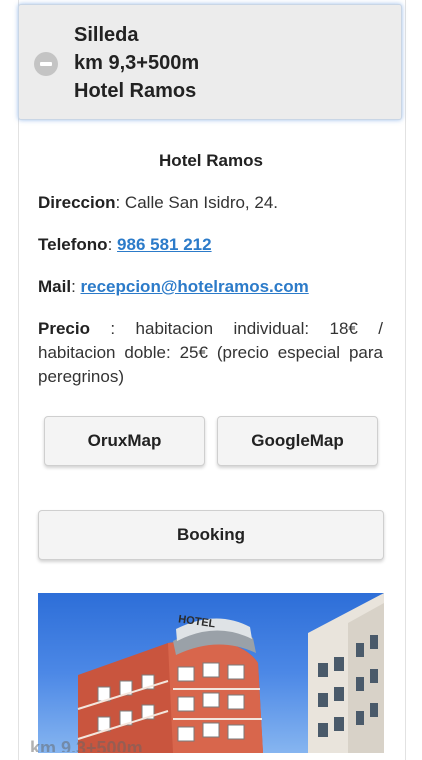 Image resolution: width=422 pixels, height=760 pixels. What do you see at coordinates (77, 202) in the screenshot?
I see `address-label: Direccion` at bounding box center [77, 202].